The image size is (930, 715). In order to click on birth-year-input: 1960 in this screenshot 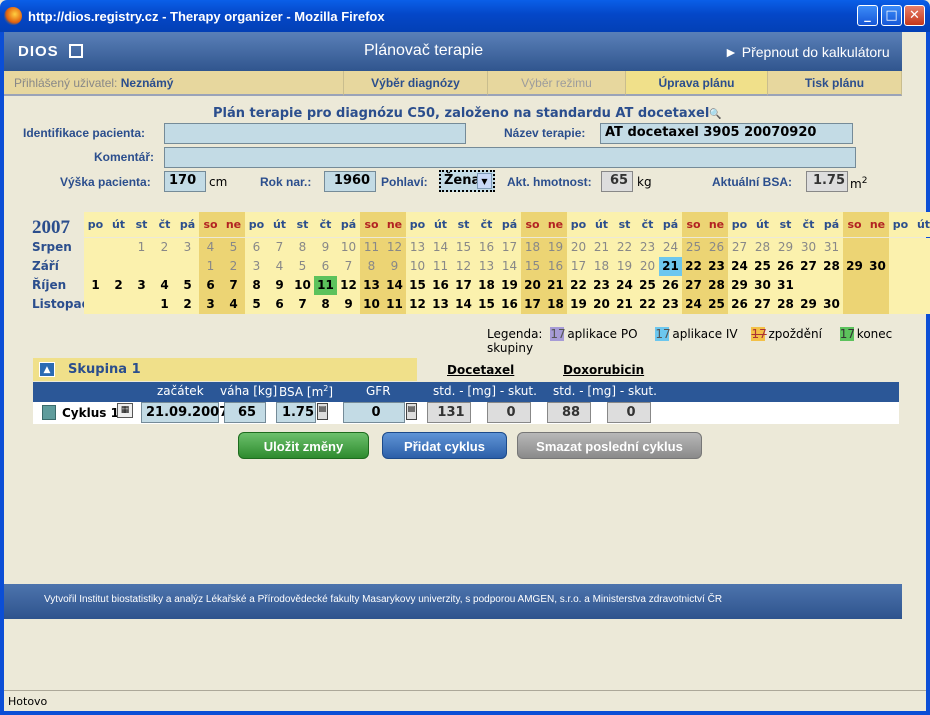, I will do `click(350, 181)`.